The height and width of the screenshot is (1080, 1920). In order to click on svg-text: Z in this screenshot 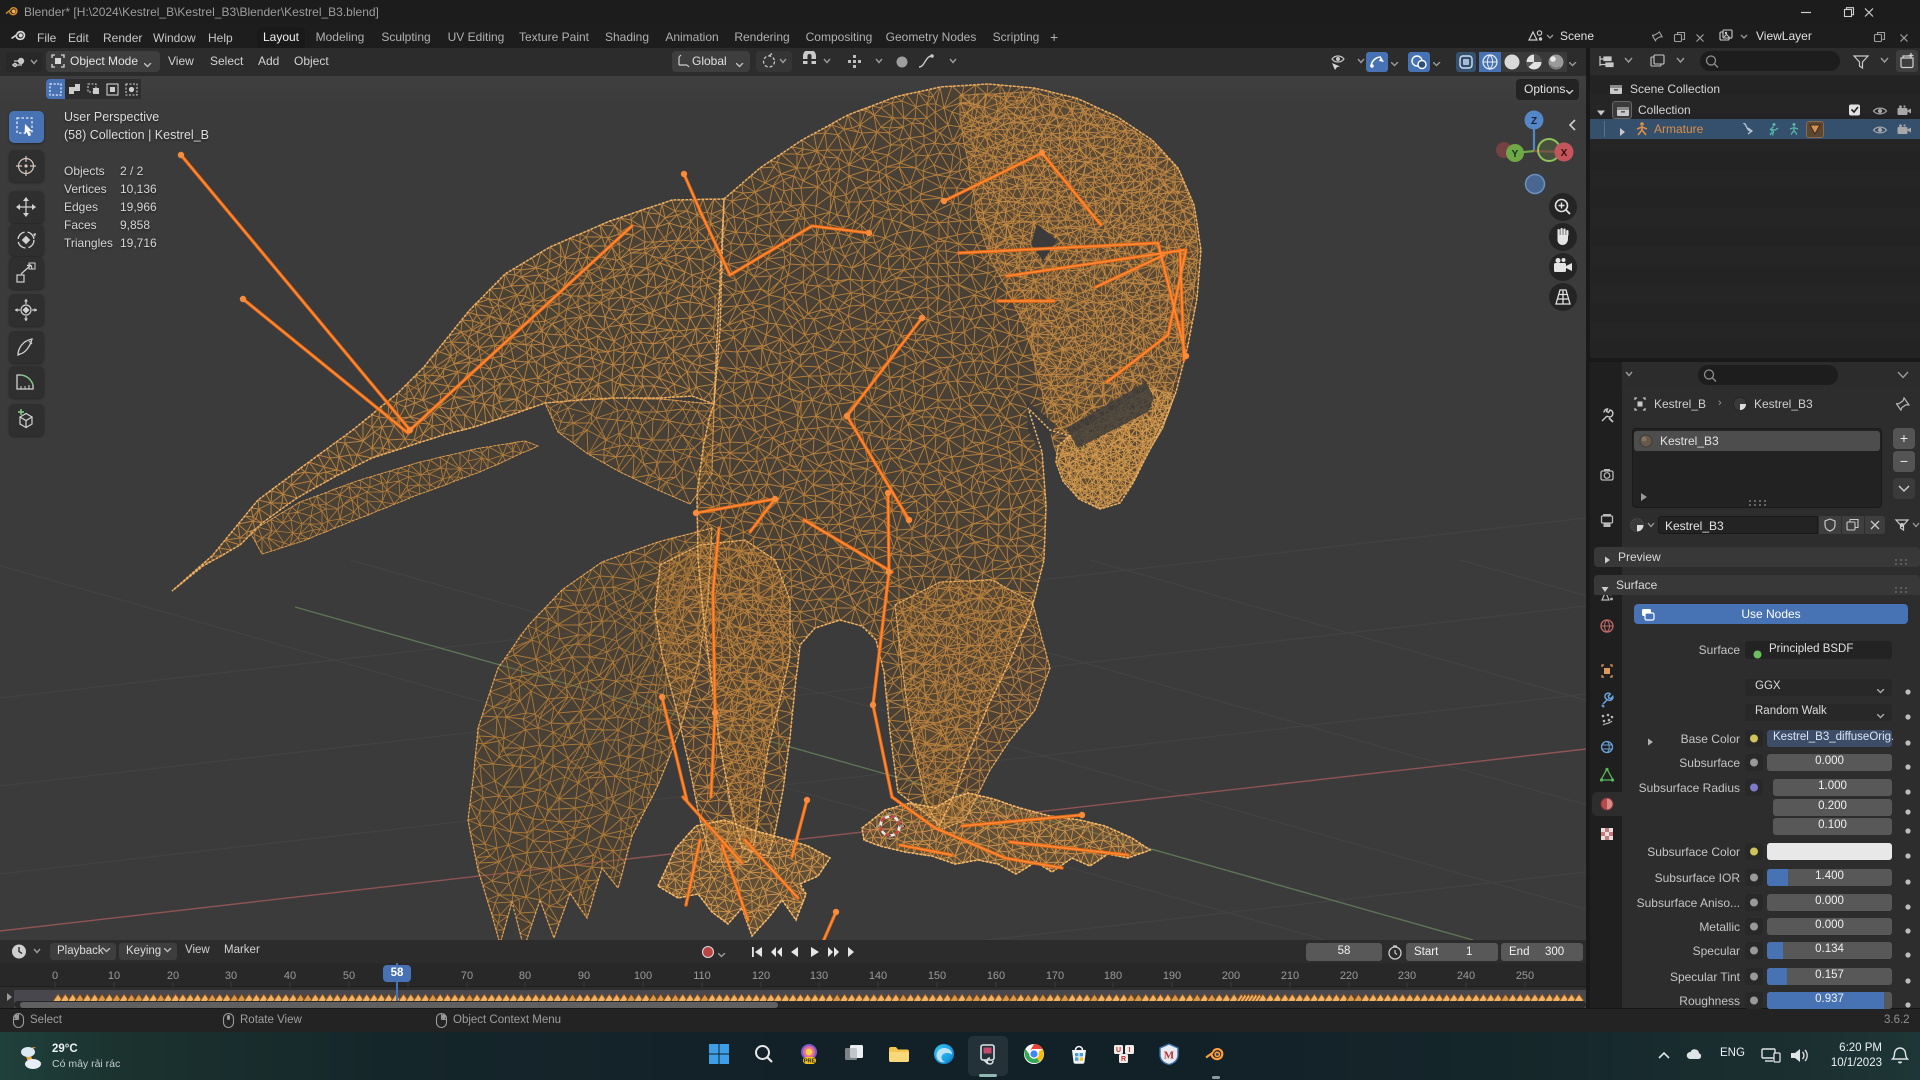, I will do `click(1534, 121)`.